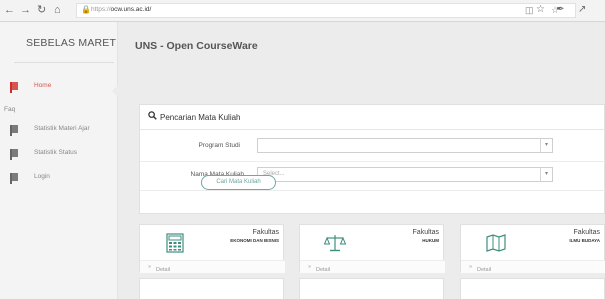 The width and height of the screenshot is (605, 299). I want to click on sidebar-item-label: Statistik Materi Ajar, so click(62, 128).